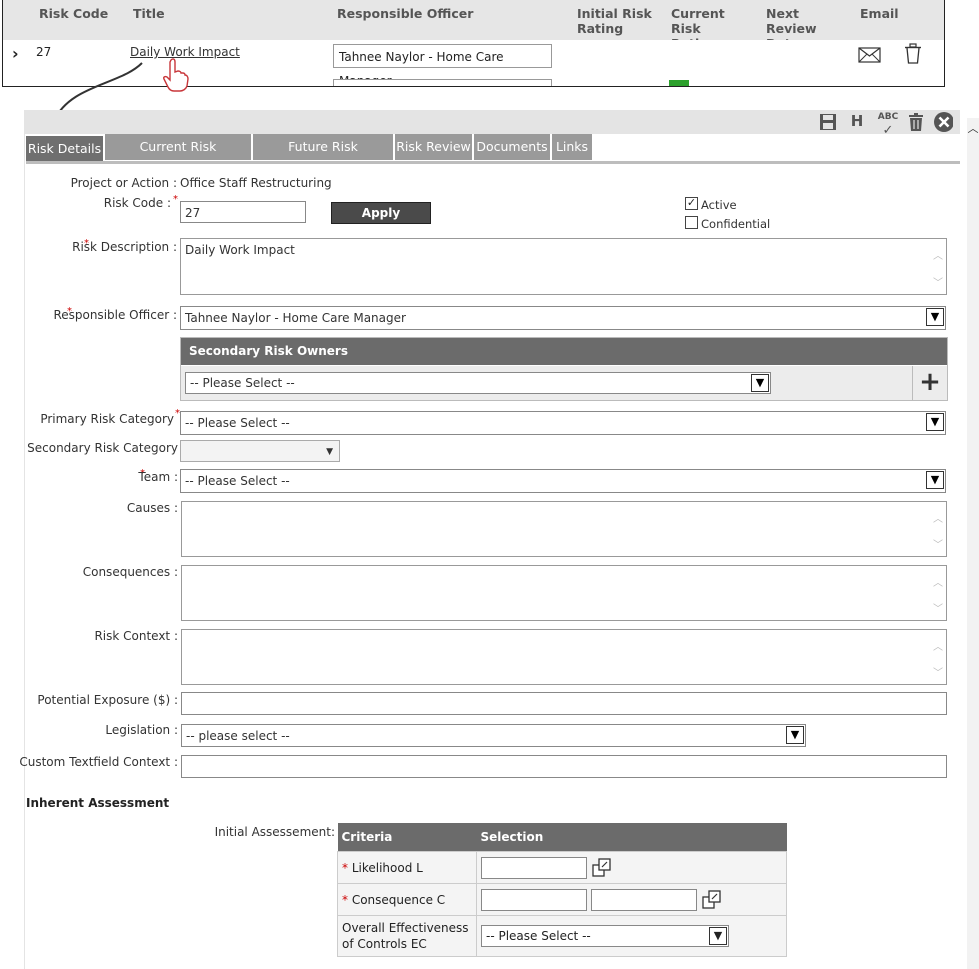 This screenshot has width=979, height=969. I want to click on likelihood-input, so click(534, 867).